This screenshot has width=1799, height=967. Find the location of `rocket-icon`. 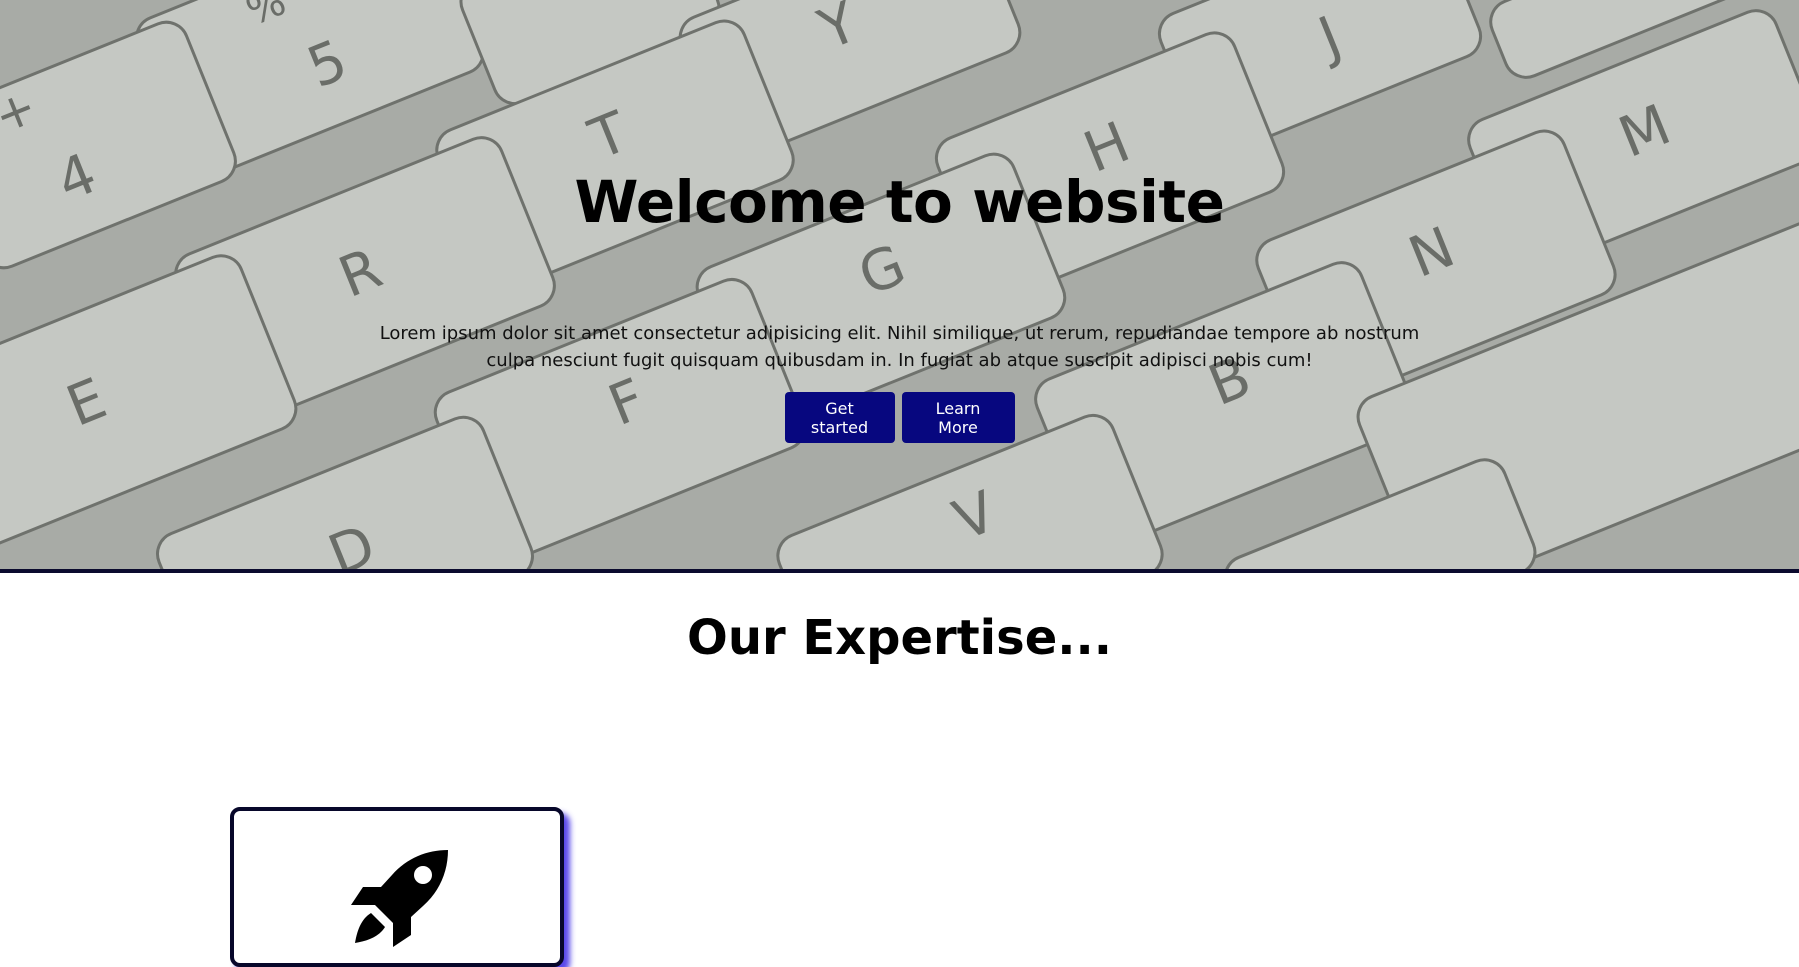

rocket-icon is located at coordinates (399, 898).